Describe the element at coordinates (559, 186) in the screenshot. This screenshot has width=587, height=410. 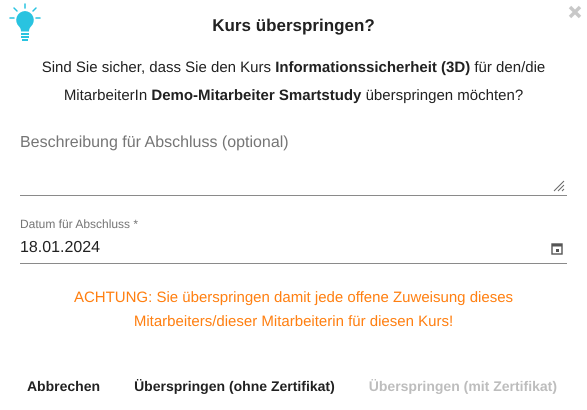
I see `resize-grip-icon` at that location.